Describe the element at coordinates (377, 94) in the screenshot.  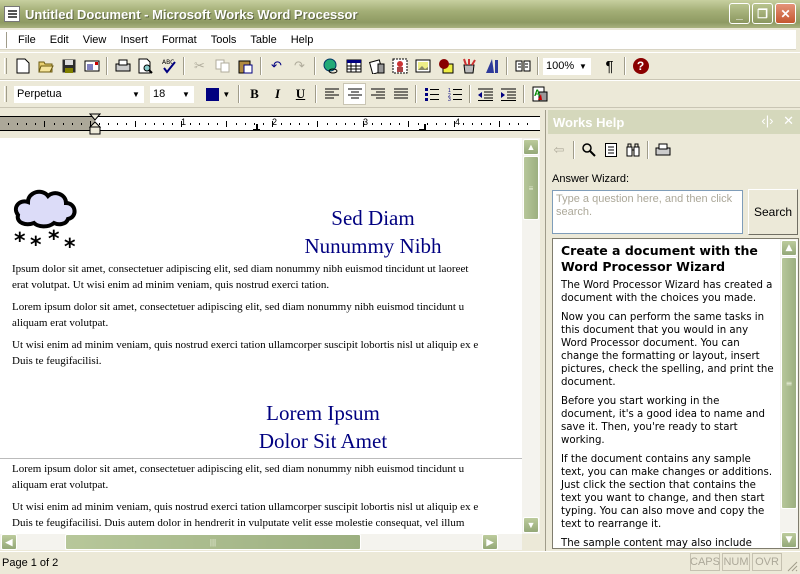
I see `align-right-button` at that location.